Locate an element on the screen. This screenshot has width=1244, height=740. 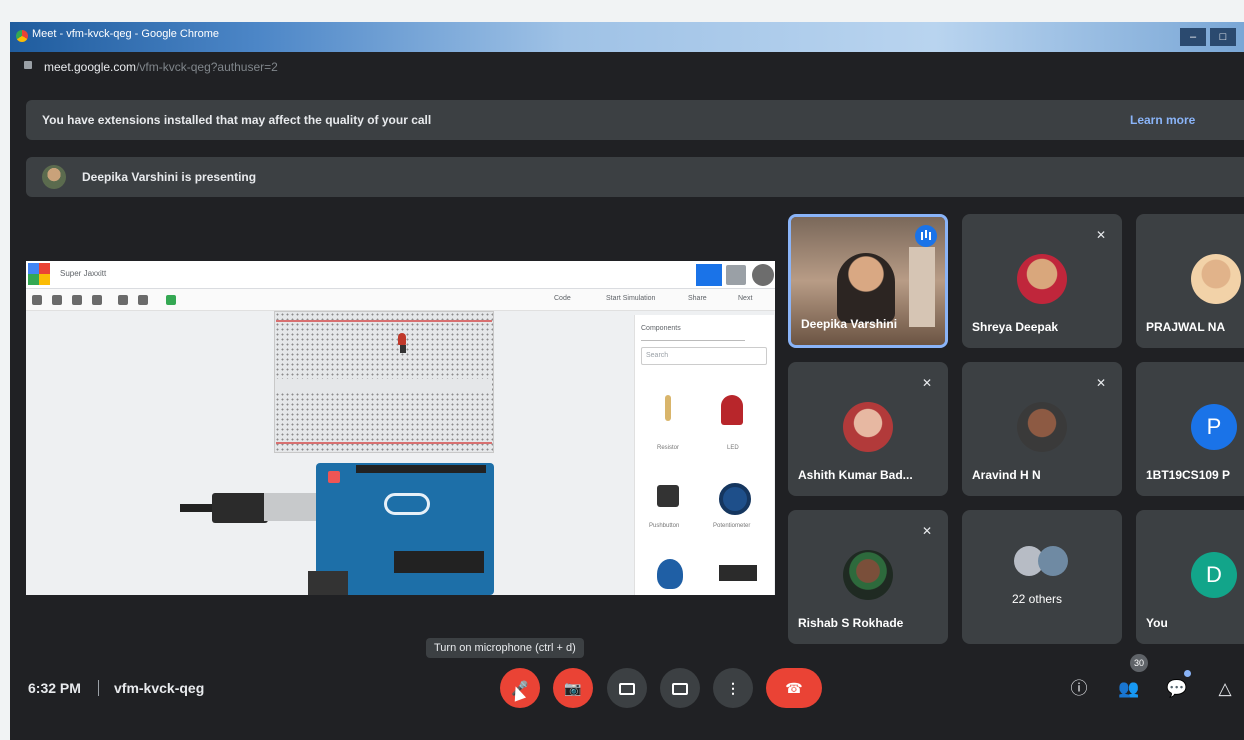
color-swatch-icon is located at coordinates (171, 300).